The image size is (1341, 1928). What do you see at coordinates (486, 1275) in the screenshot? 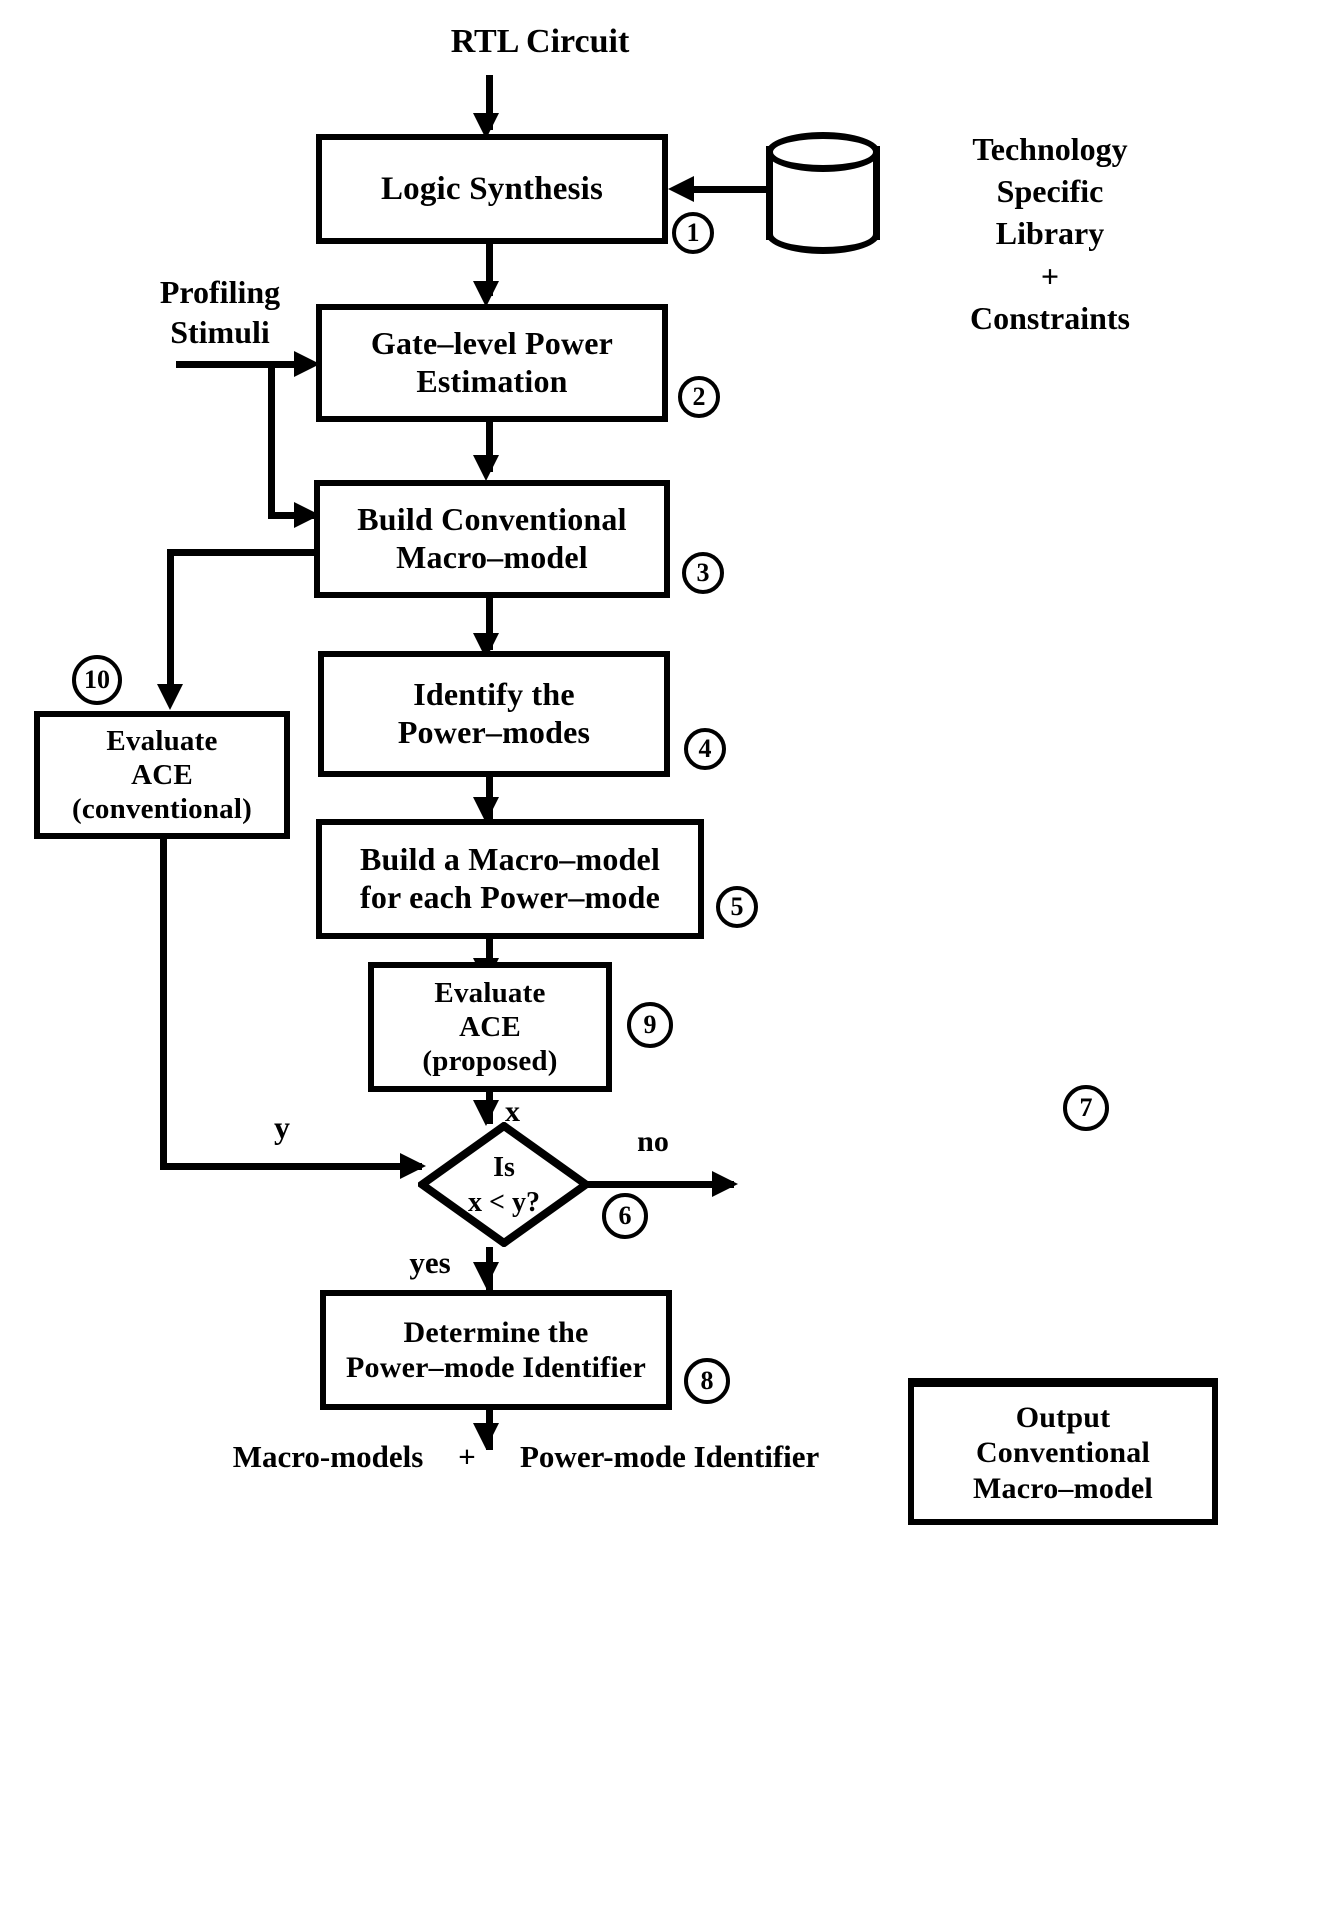
I see `arrowhead-yes-to-determine` at bounding box center [486, 1275].